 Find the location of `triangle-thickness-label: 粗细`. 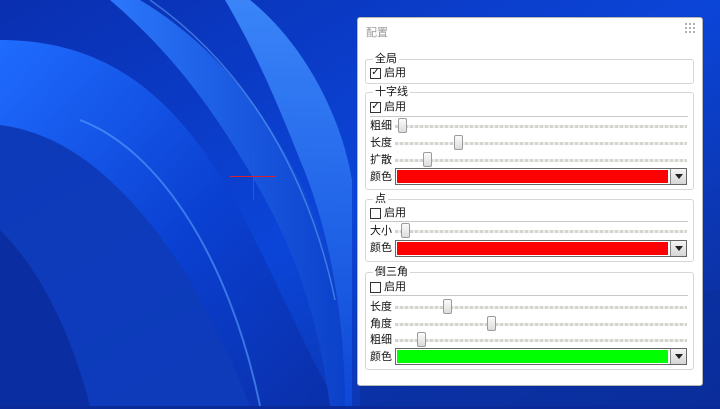

triangle-thickness-label: 粗细 is located at coordinates (381, 339).